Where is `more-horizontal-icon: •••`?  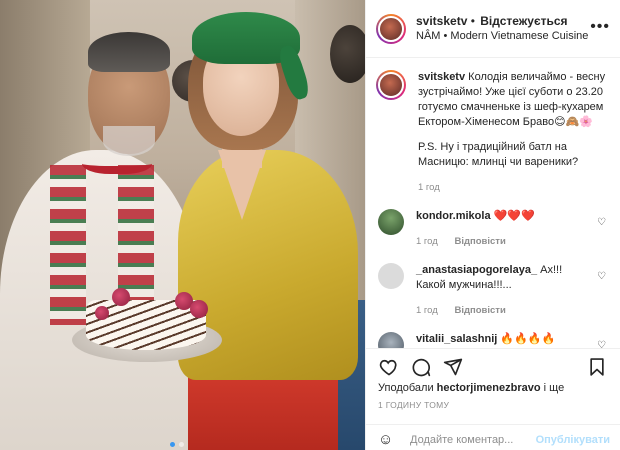 more-horizontal-icon: ••• is located at coordinates (600, 27).